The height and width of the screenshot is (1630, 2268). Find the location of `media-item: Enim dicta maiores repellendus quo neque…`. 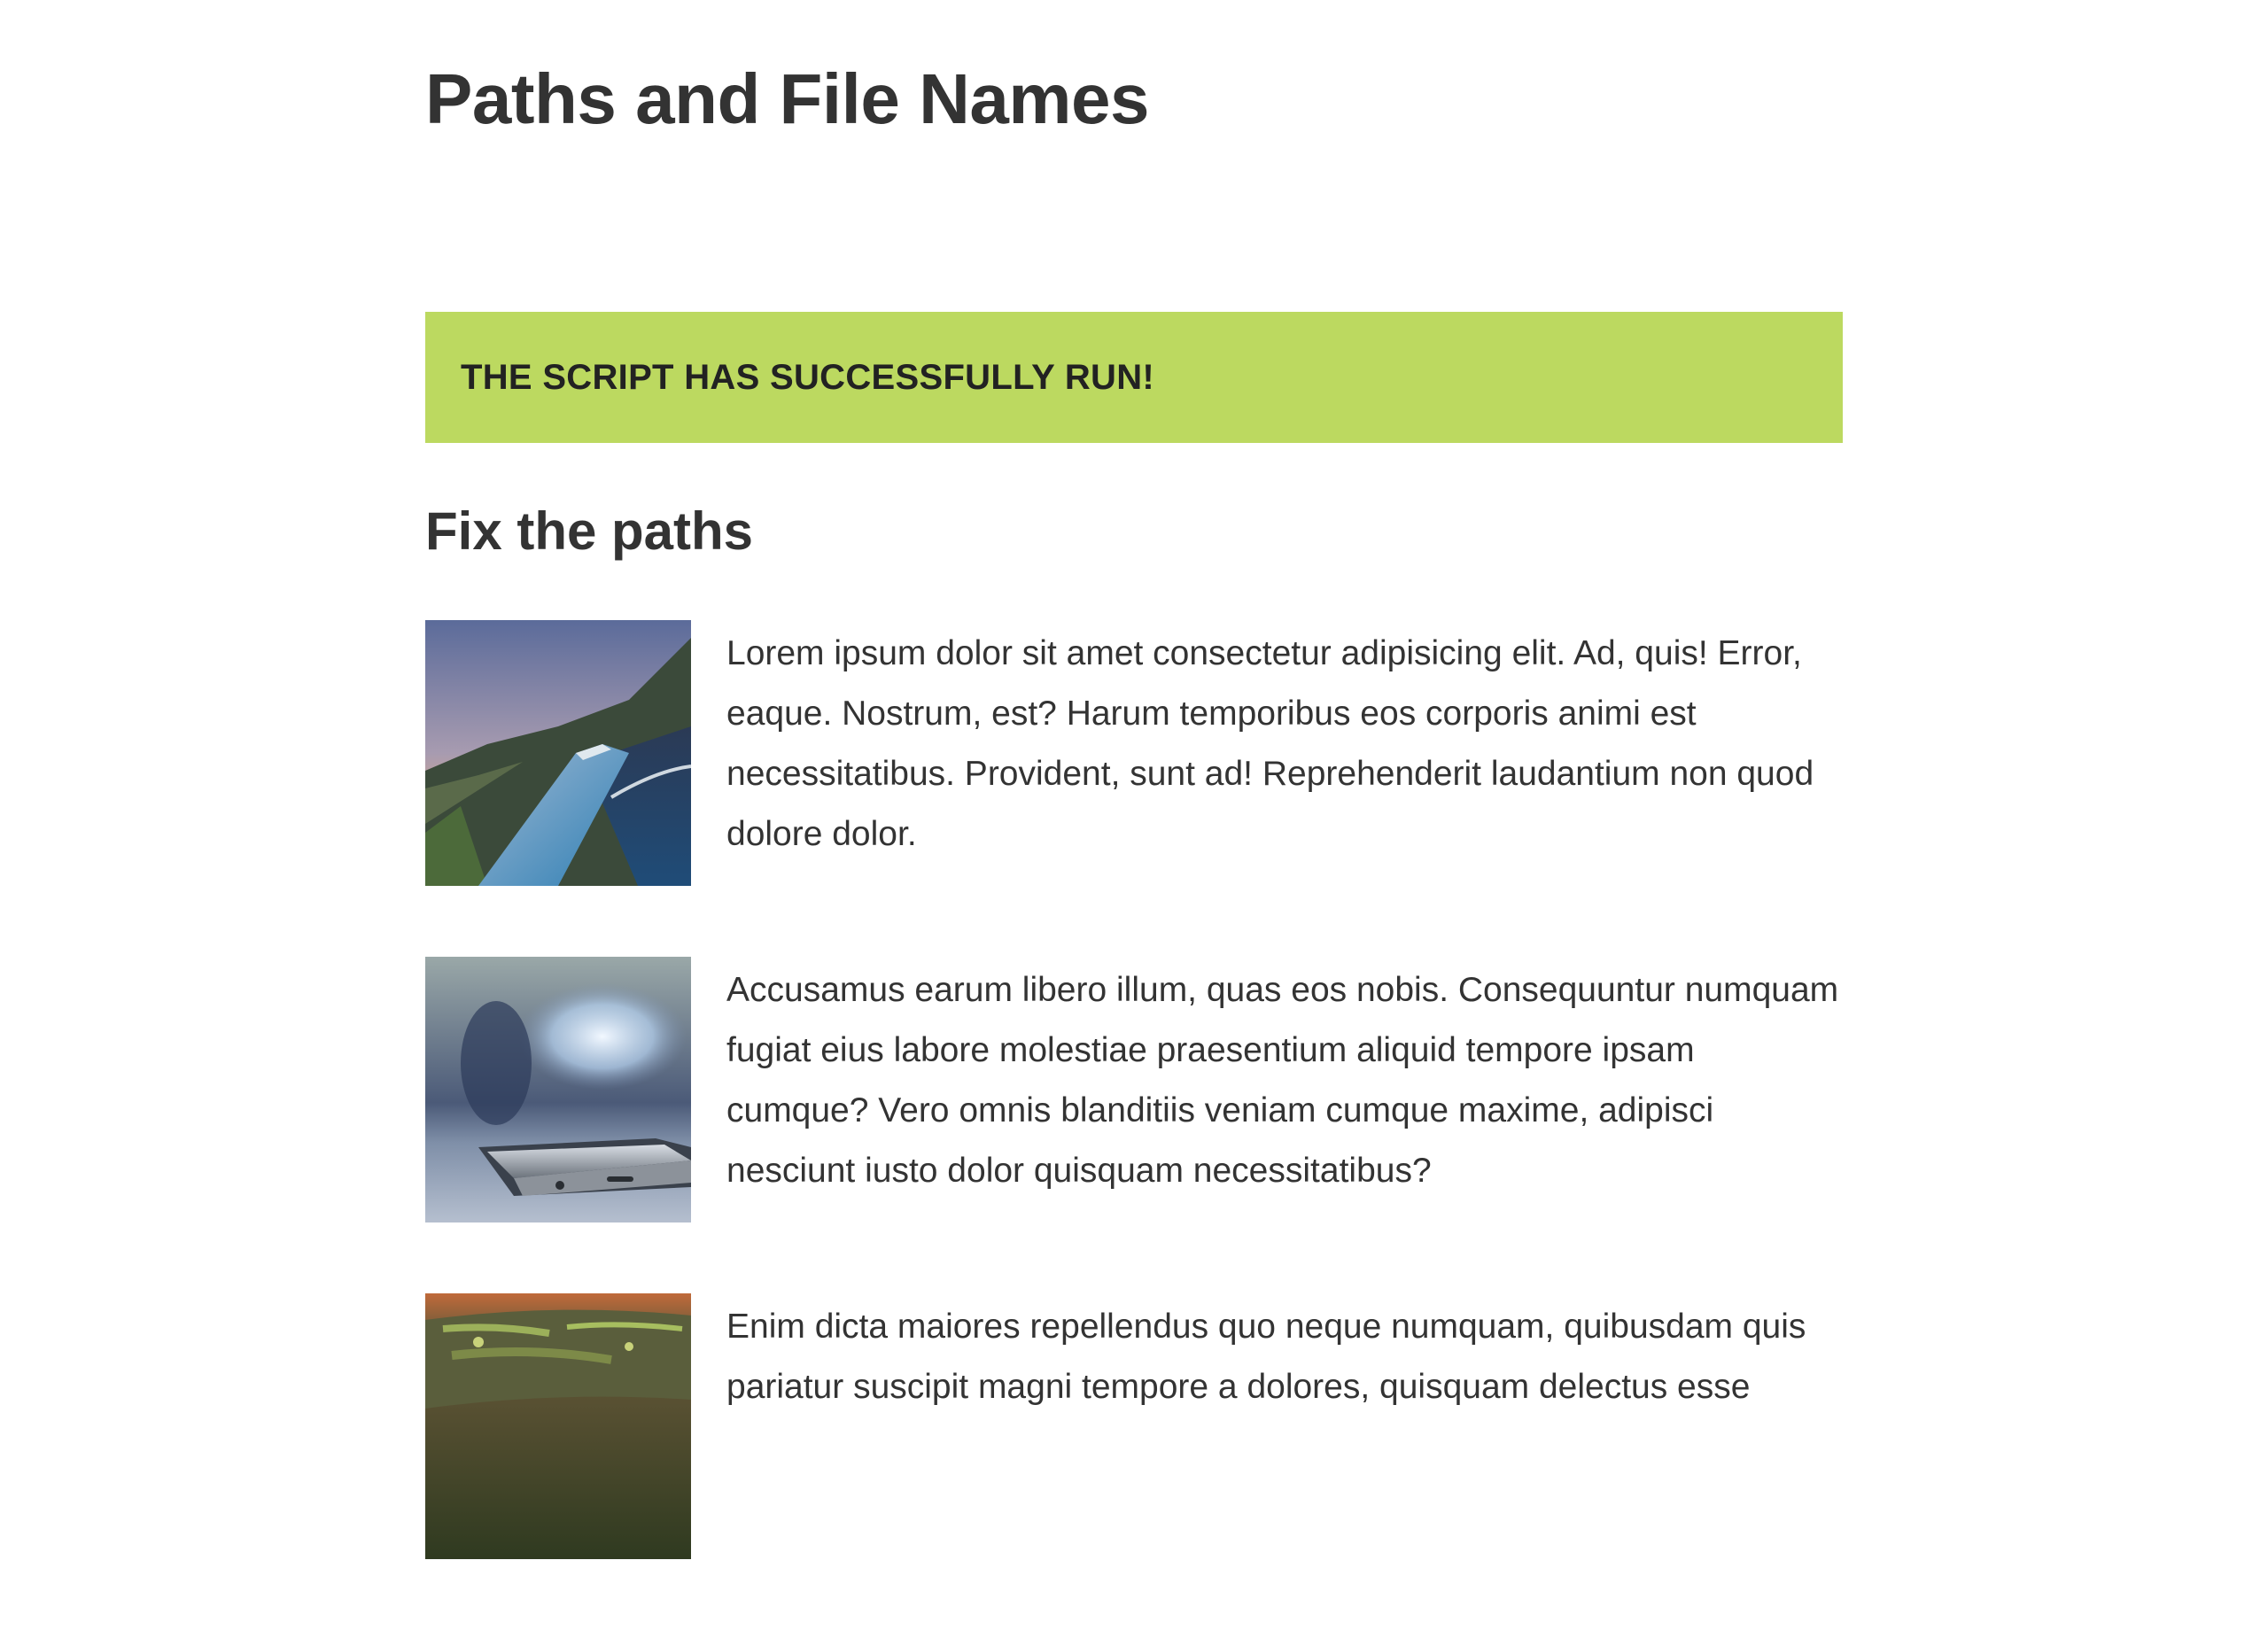

media-item: Enim dicta maiores repellendus quo neque… is located at coordinates (1134, 1426).